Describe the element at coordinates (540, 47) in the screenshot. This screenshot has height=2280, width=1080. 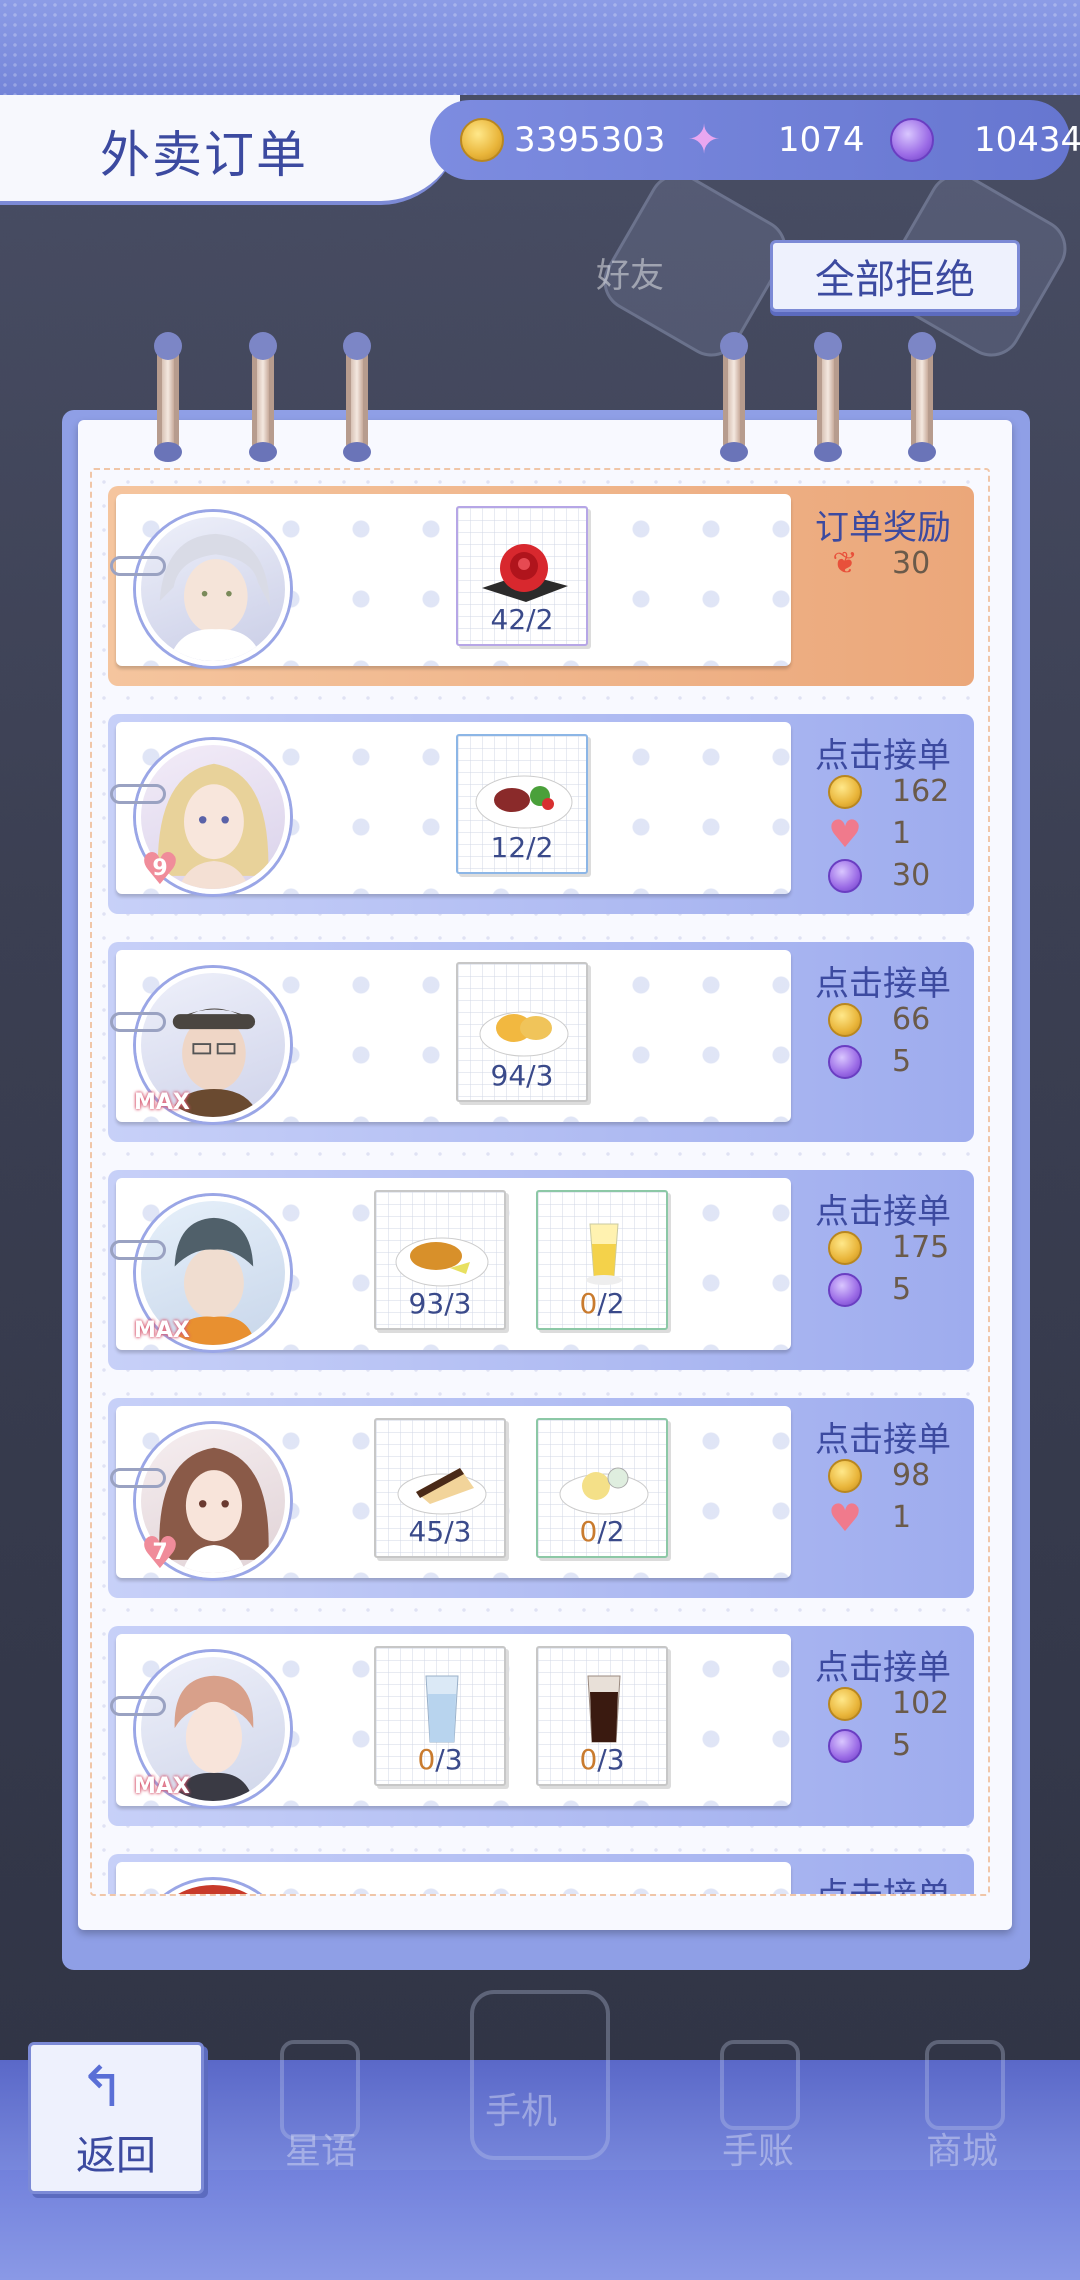
I see `top-decor-strip` at that location.